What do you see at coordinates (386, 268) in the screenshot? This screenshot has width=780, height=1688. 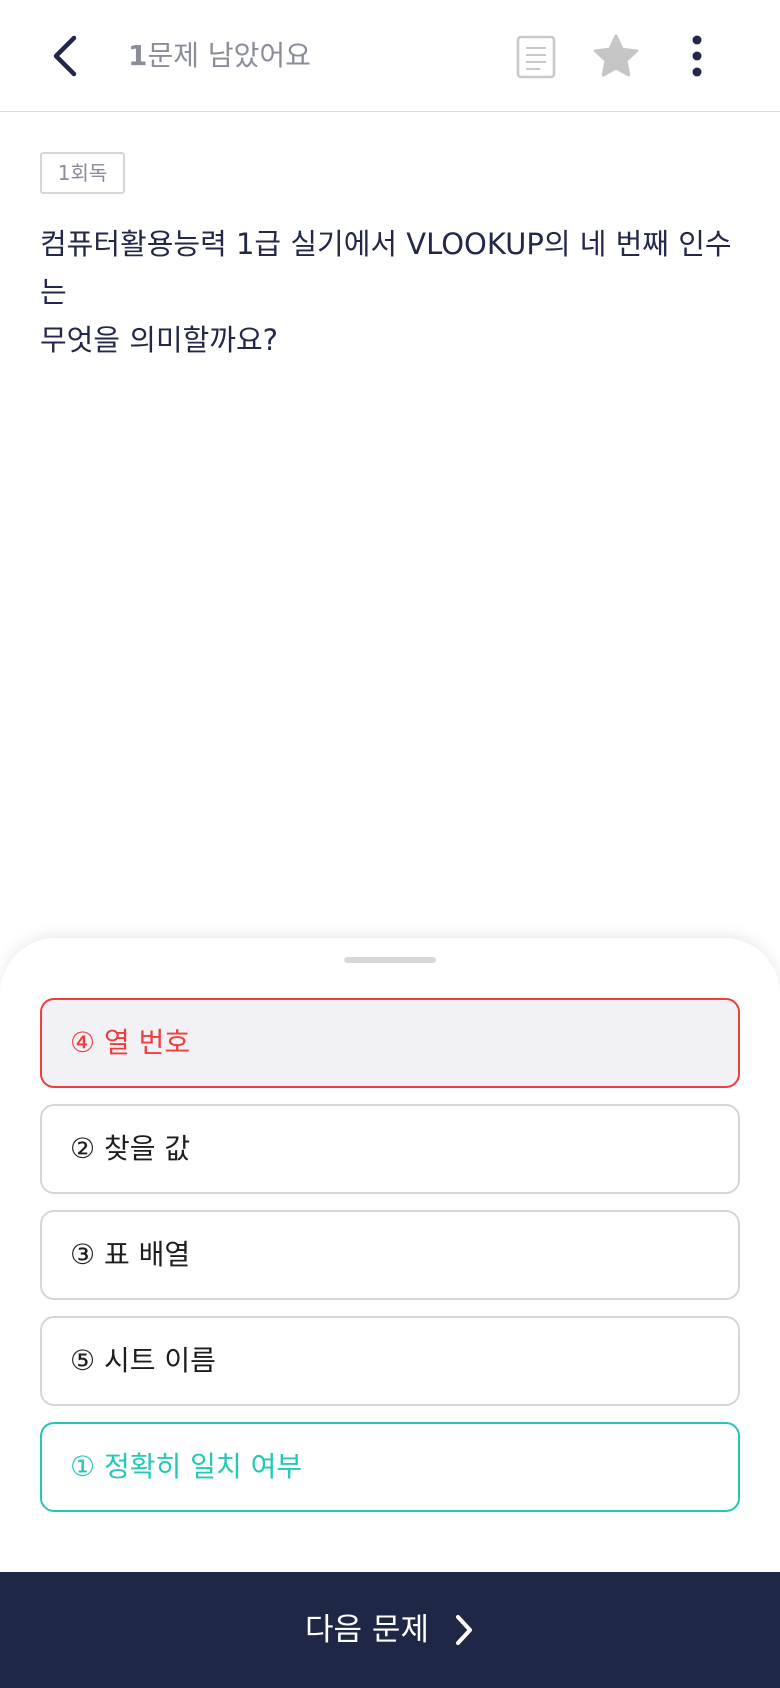 I see `question-line-1: 컴퓨터활용능력 1급 실기에서 VLOOKUP의 네 번째 인수는` at bounding box center [386, 268].